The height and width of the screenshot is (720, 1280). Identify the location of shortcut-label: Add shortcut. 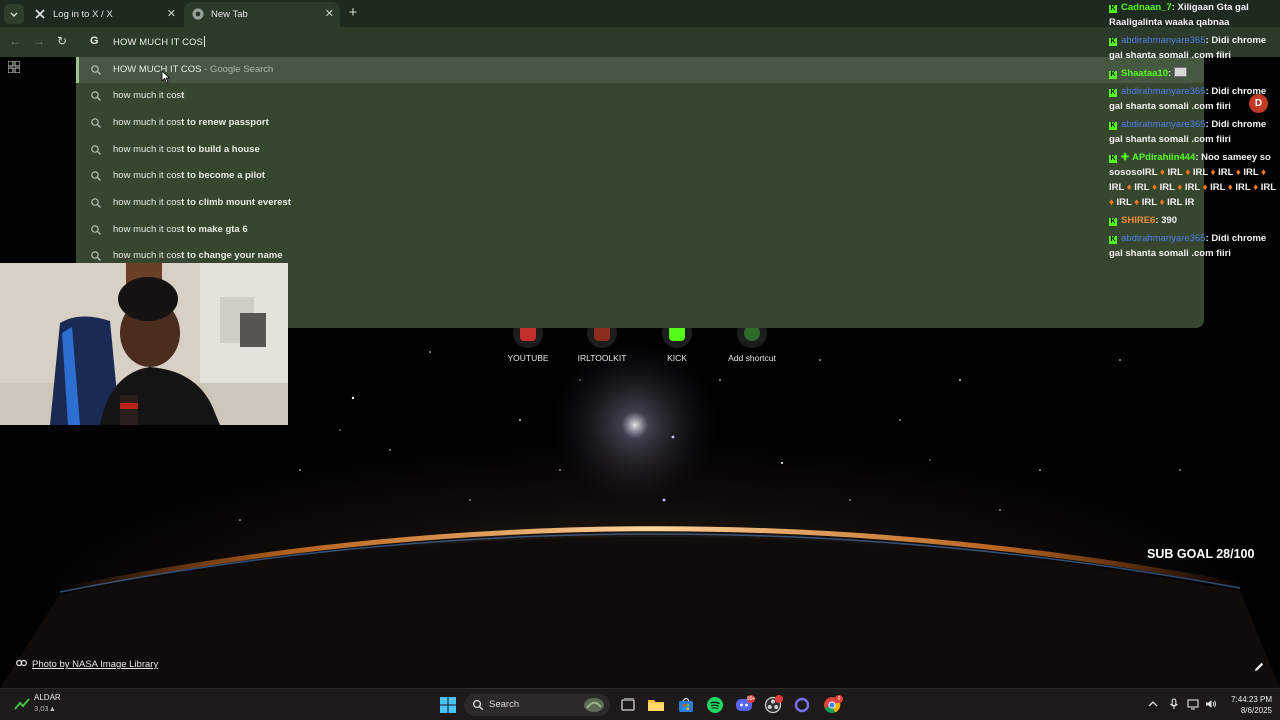
(752, 358).